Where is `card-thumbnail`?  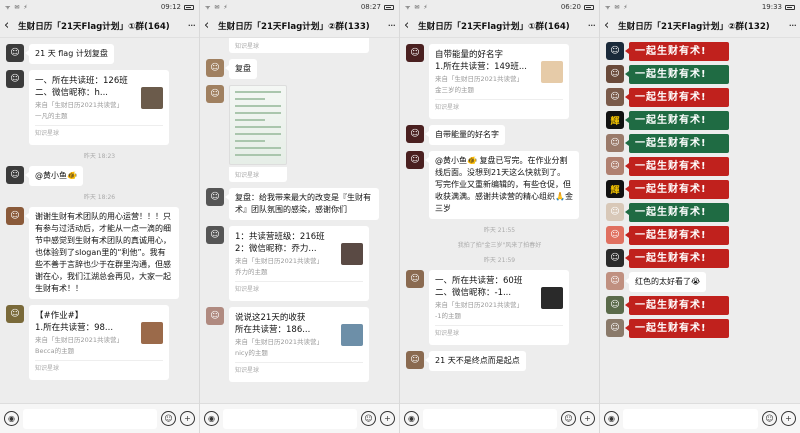
card-thumbnail is located at coordinates (152, 98).